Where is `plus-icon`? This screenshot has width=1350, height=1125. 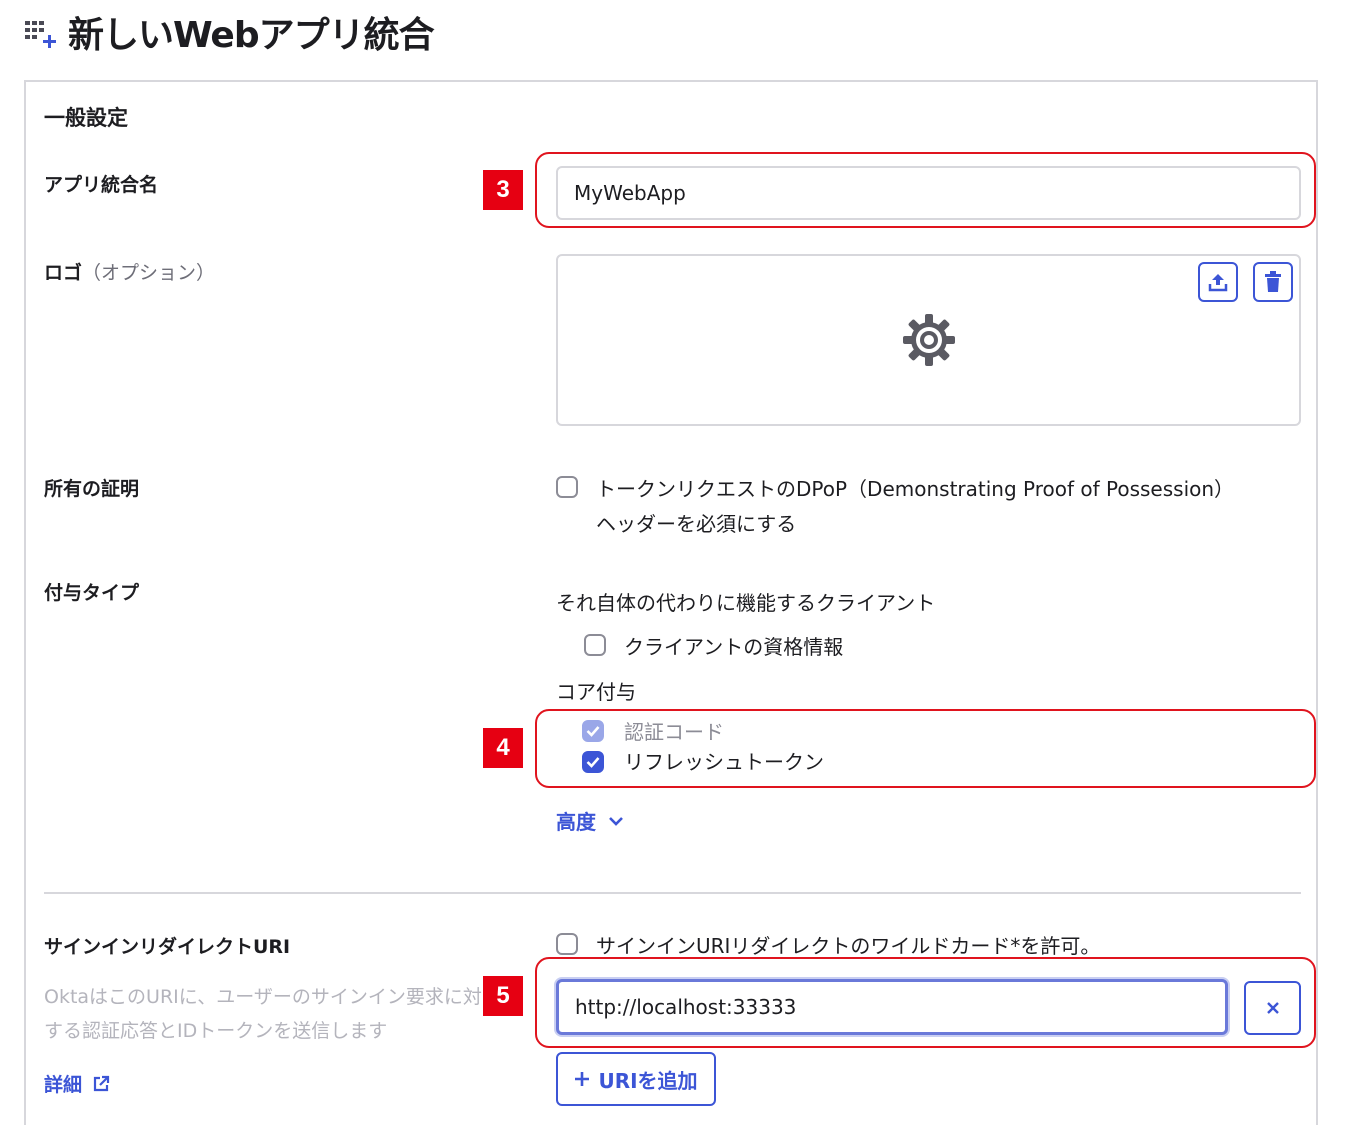 plus-icon is located at coordinates (582, 1079).